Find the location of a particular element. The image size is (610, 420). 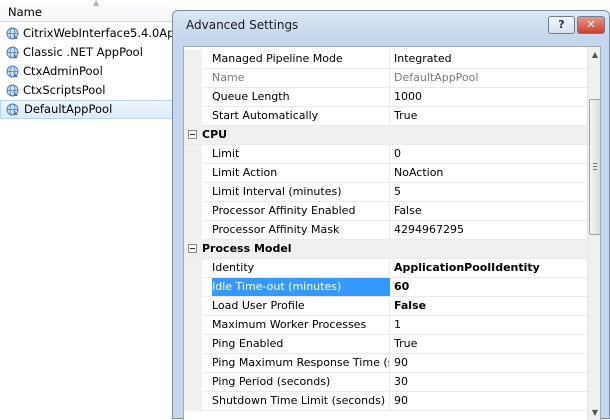

property-row: Processor Affinity Enabled False is located at coordinates (385, 211).